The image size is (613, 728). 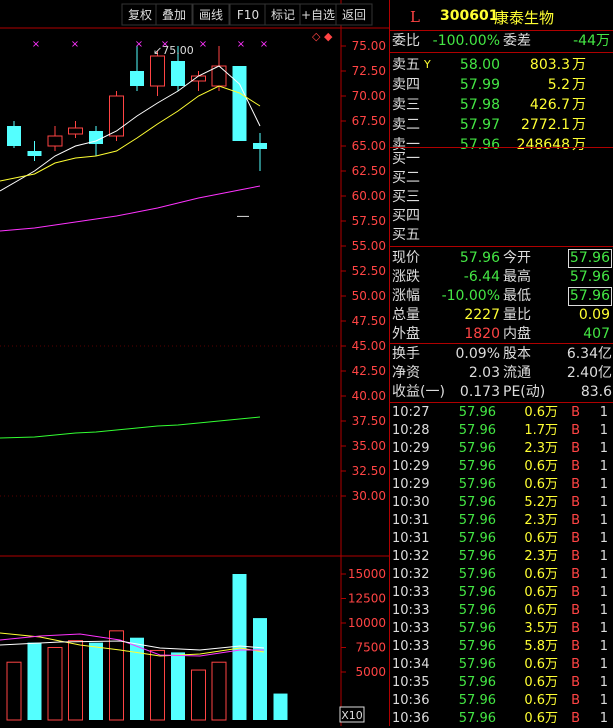 I want to click on stock-header: L 300601 康泰生物, so click(x=501, y=17).